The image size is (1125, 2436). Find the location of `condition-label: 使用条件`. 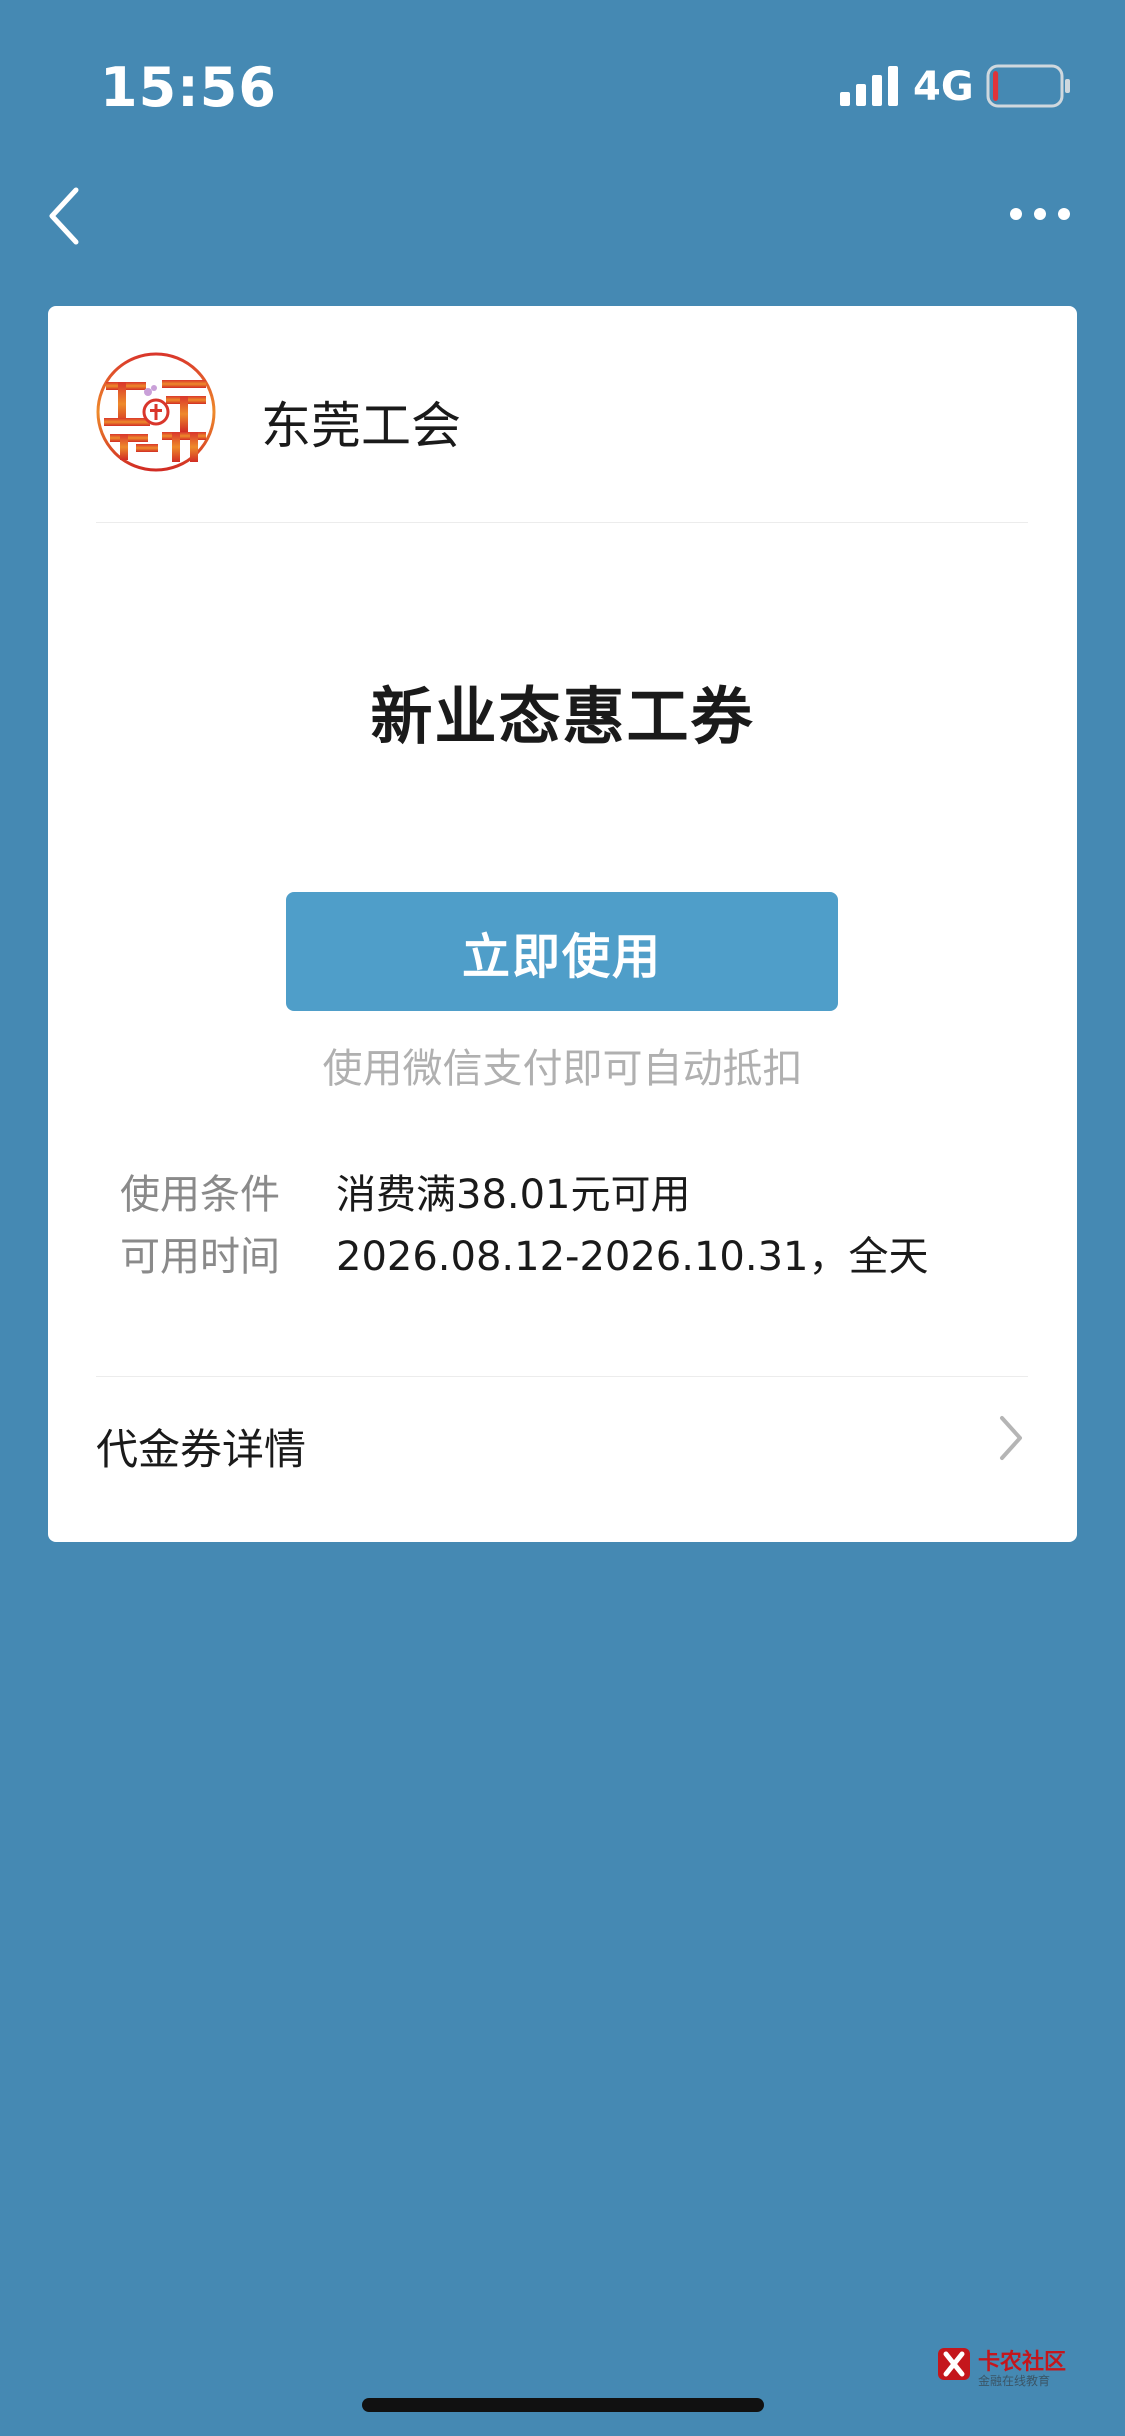

condition-label: 使用条件 is located at coordinates (200, 1195).